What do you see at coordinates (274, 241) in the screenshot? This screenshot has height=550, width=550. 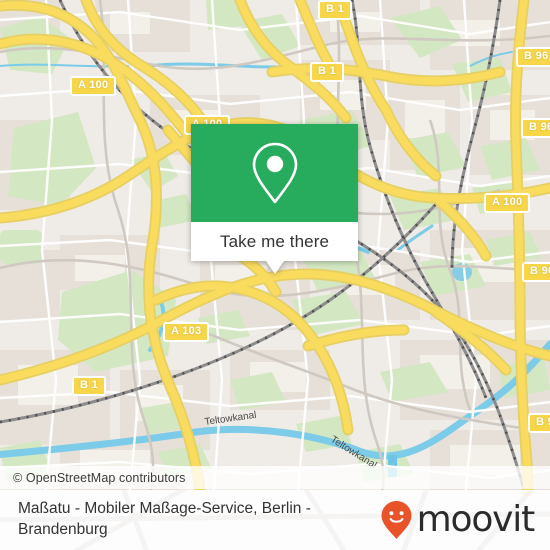 I see `take-me-there-label: Take me there` at bounding box center [274, 241].